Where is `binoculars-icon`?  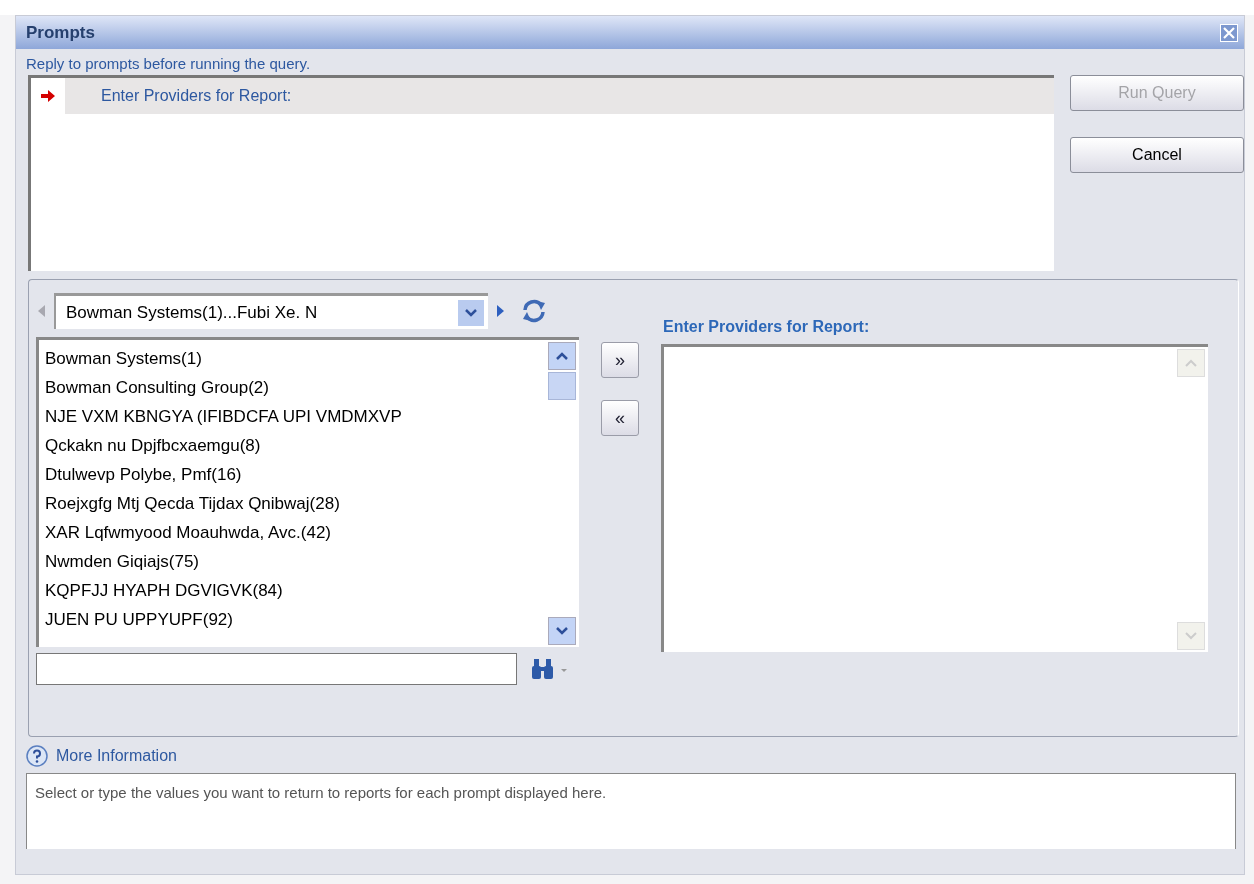 binoculars-icon is located at coordinates (550, 669).